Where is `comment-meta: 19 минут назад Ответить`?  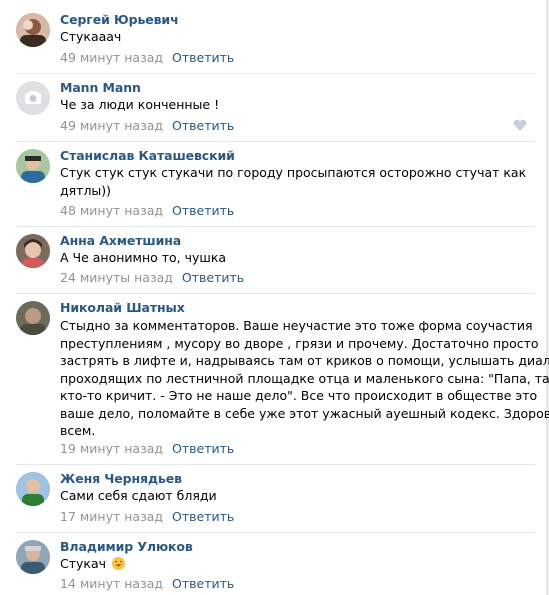 comment-meta: 19 минут назад Ответить is located at coordinates (147, 448).